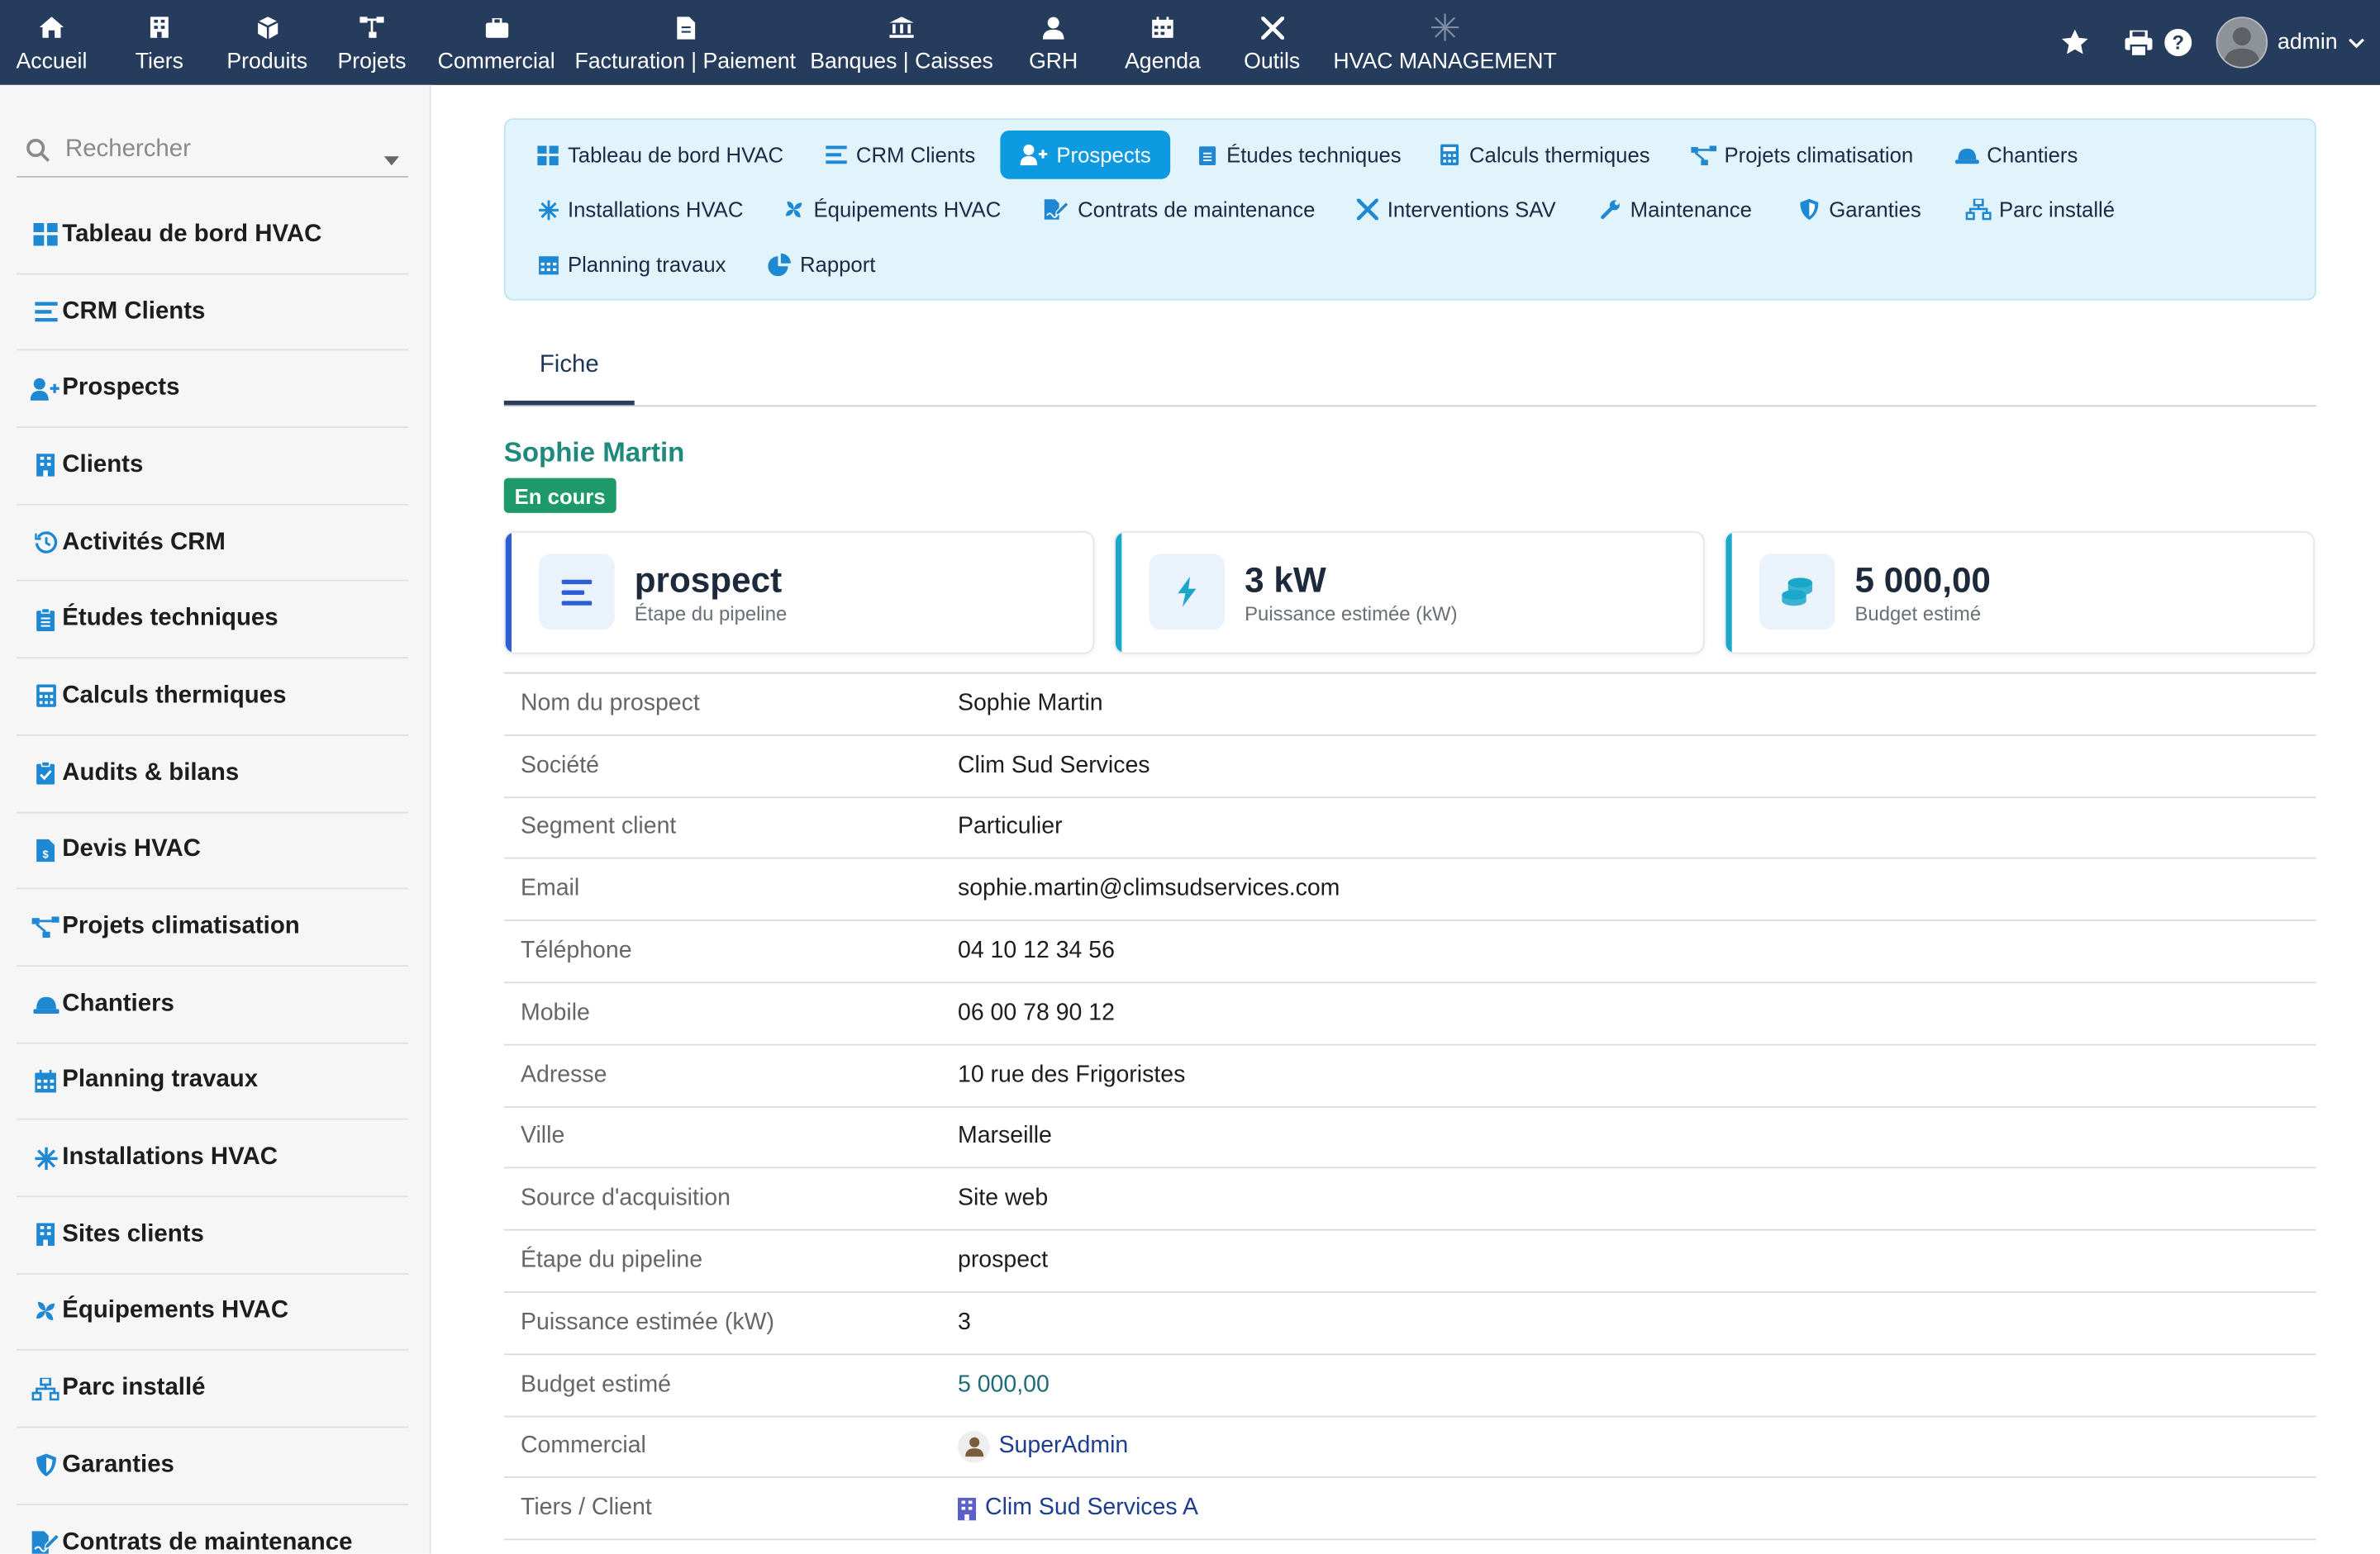 Image resolution: width=2380 pixels, height=1554 pixels. I want to click on chevron-down-icon, so click(2356, 42).